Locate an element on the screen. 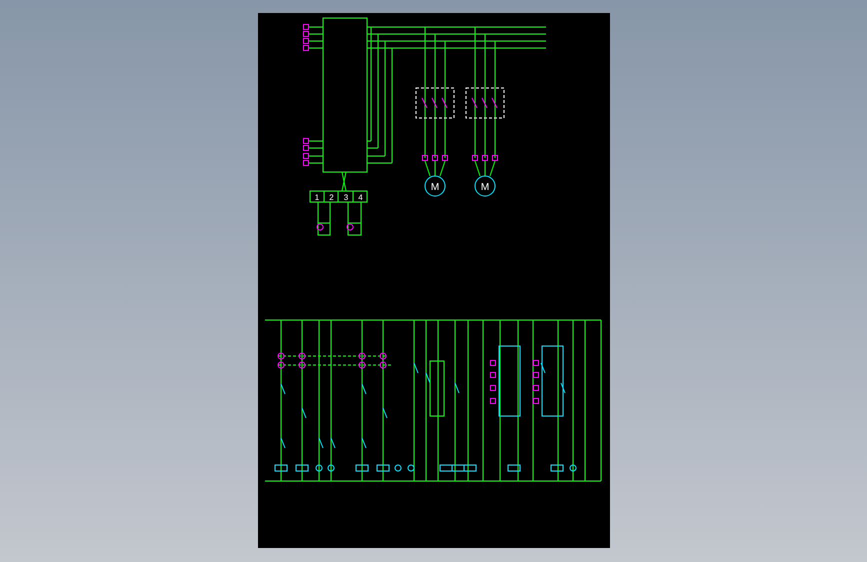 The image size is (867, 562). terminal-number: 1 is located at coordinates (316, 197).